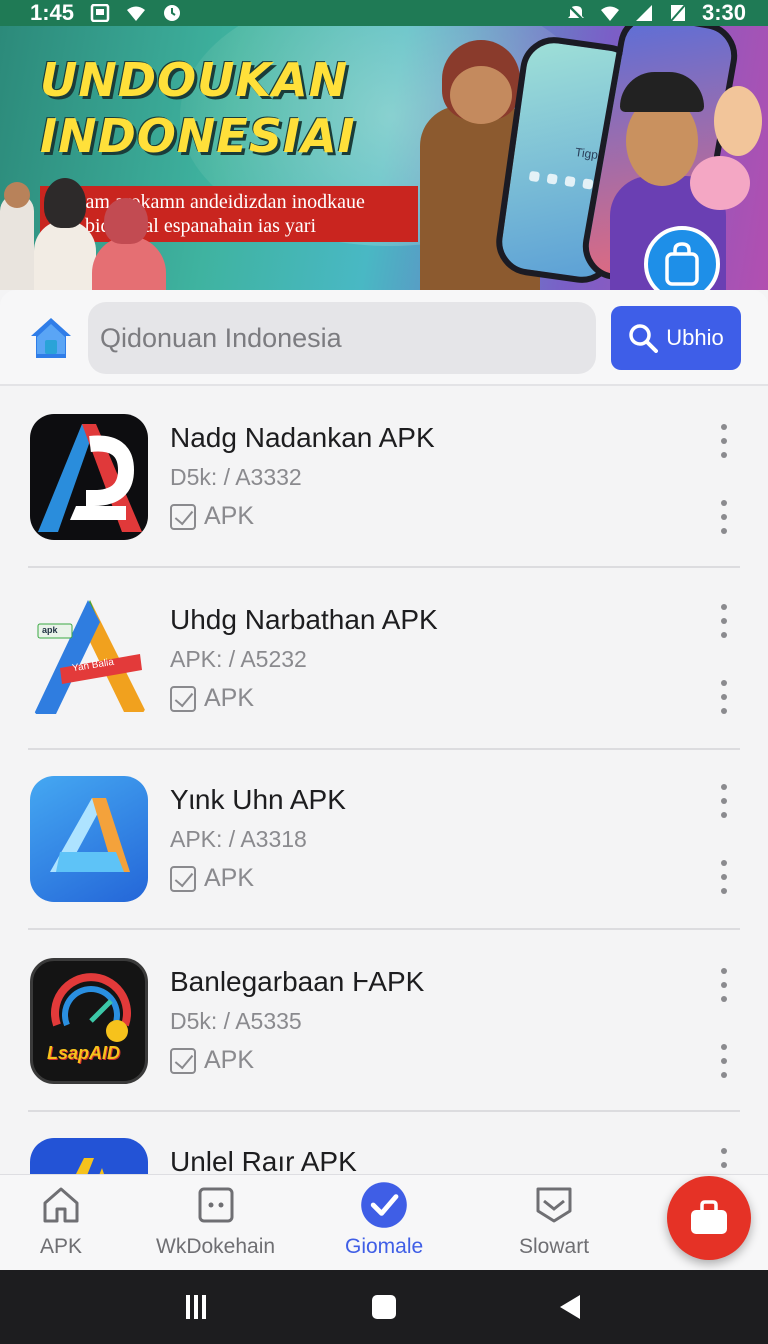 The image size is (768, 1344). Describe the element at coordinates (216, 1246) in the screenshot. I see `nav-label: WkDokehain` at that location.